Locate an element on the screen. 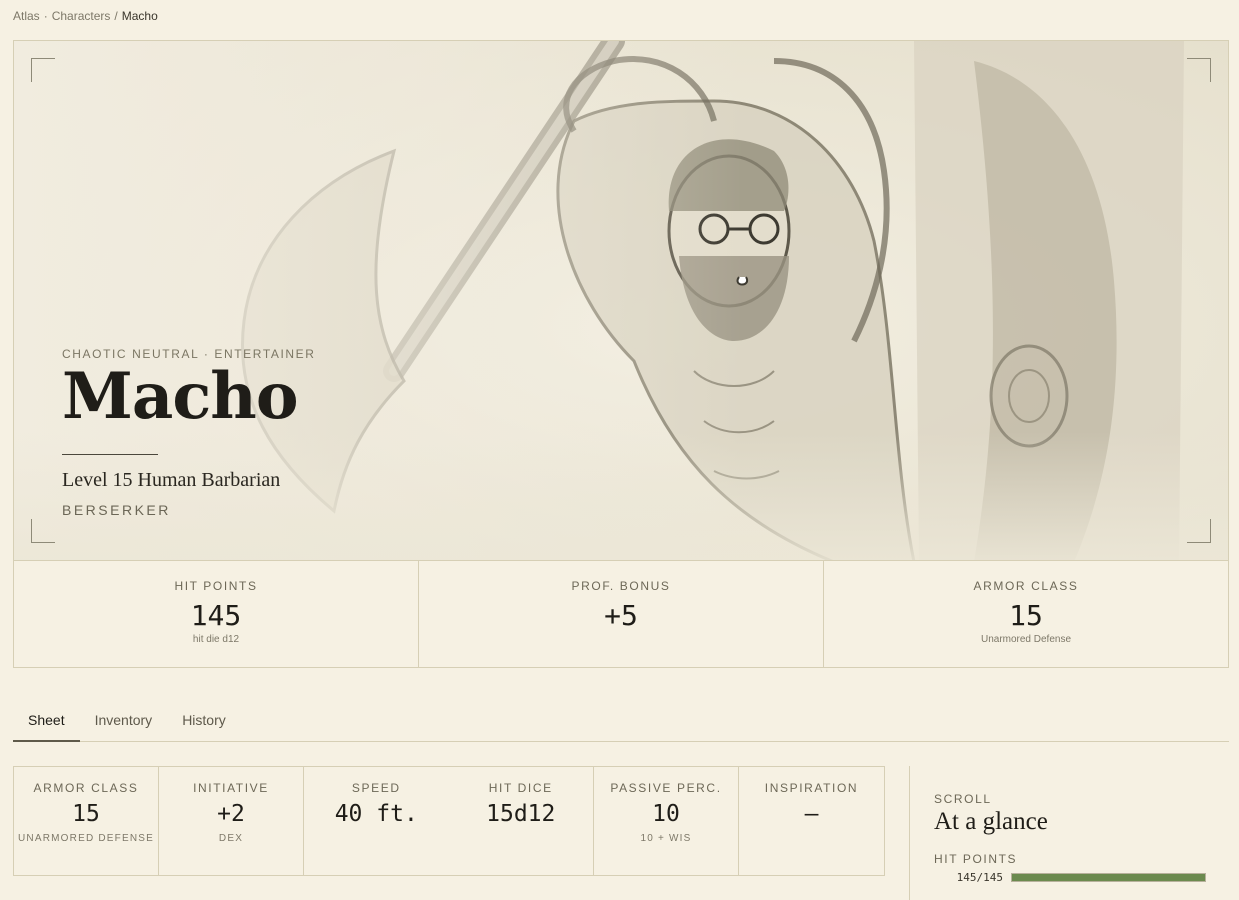 Image resolution: width=1239 pixels, height=900 pixels. stat-note: hit die d12 is located at coordinates (216, 639).